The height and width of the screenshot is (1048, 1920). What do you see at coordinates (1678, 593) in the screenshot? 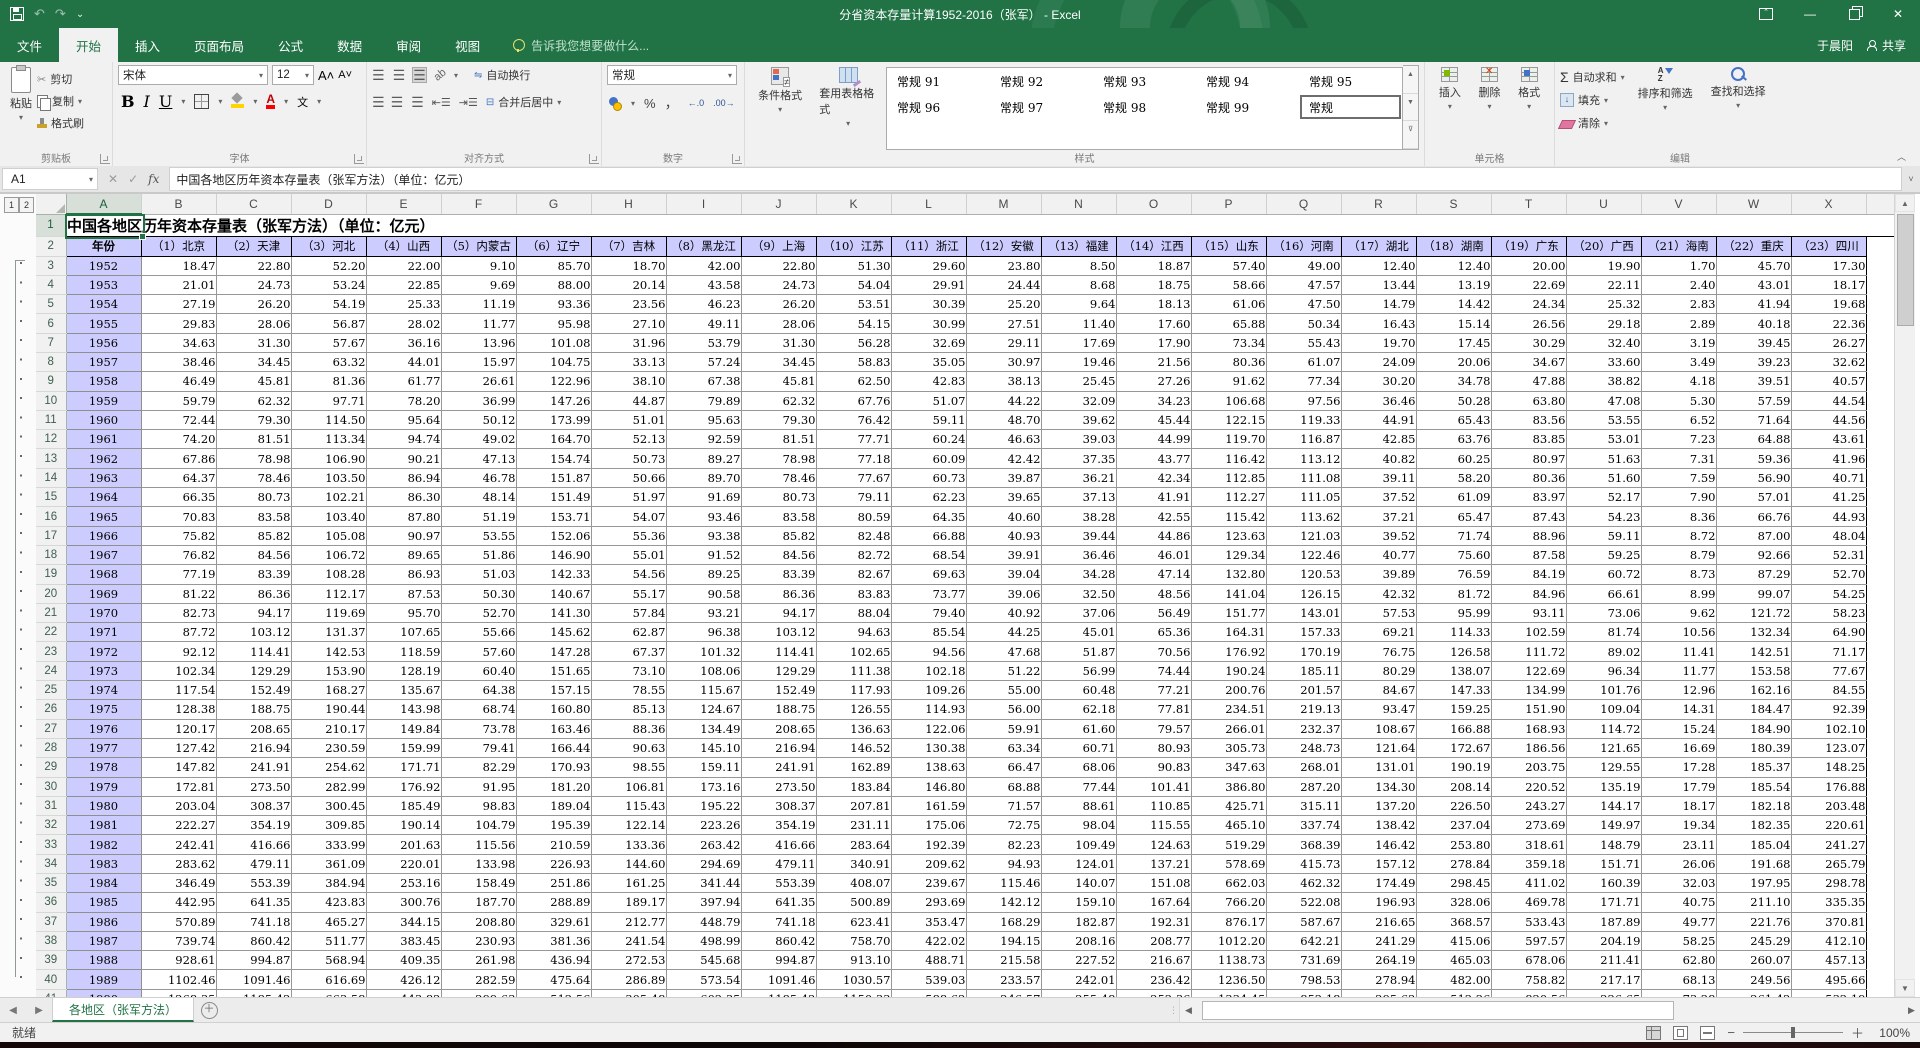
I see `data-cell: 8.99` at bounding box center [1678, 593].